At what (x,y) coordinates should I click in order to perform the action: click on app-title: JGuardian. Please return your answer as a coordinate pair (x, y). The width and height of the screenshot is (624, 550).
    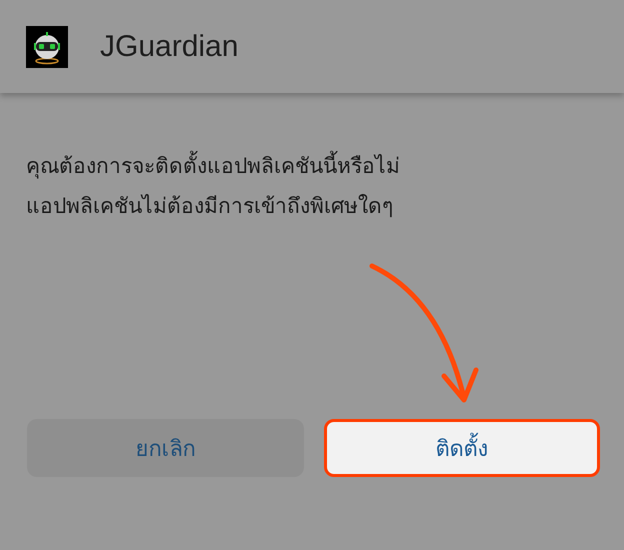
    Looking at the image, I should click on (169, 47).